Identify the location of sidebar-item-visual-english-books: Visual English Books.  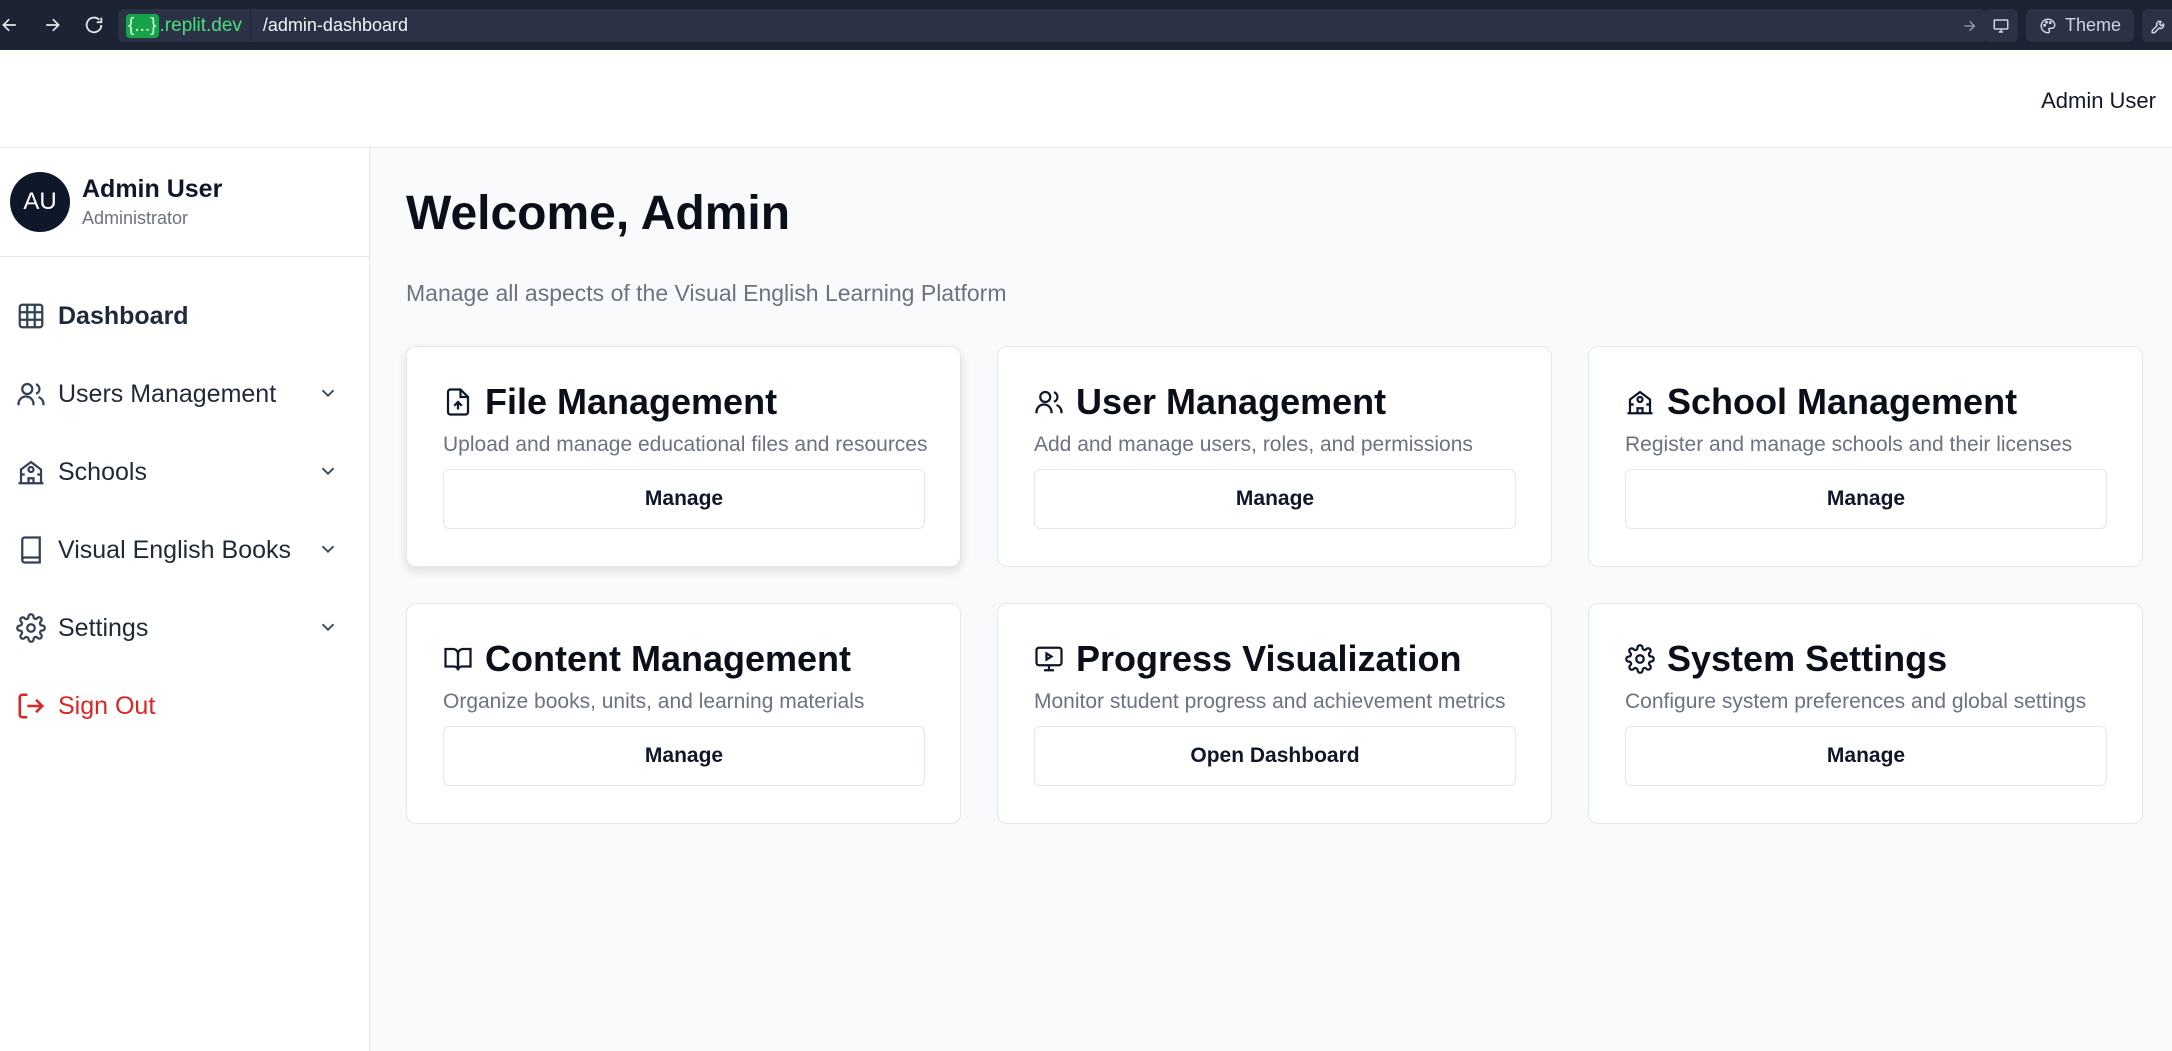
(184, 550).